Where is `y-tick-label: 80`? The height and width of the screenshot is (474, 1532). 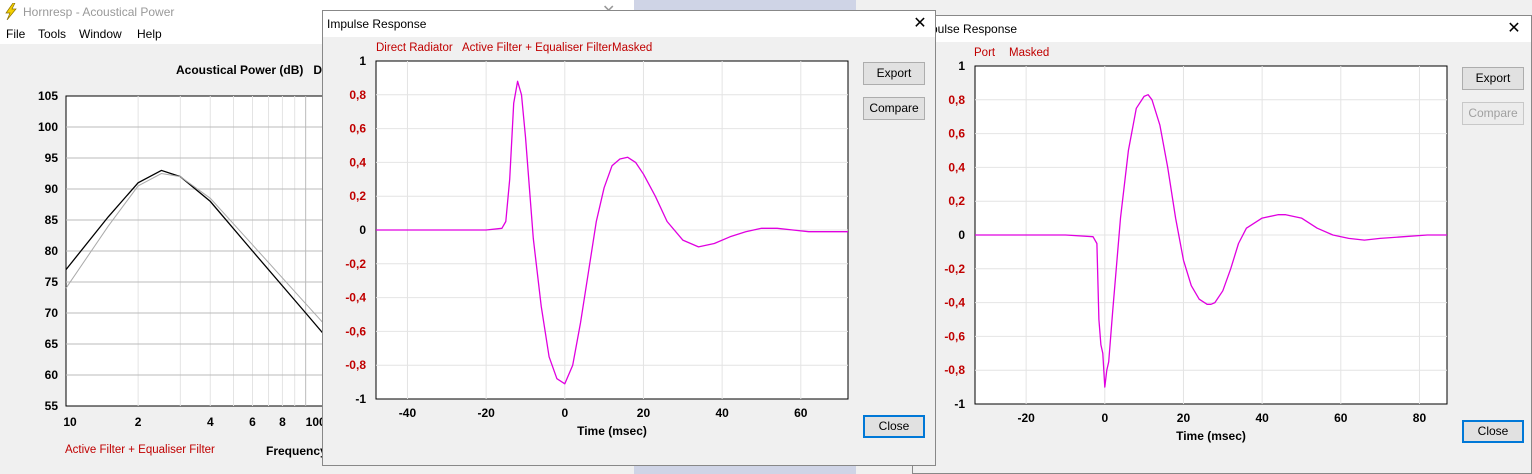
y-tick-label: 80 is located at coordinates (52, 251).